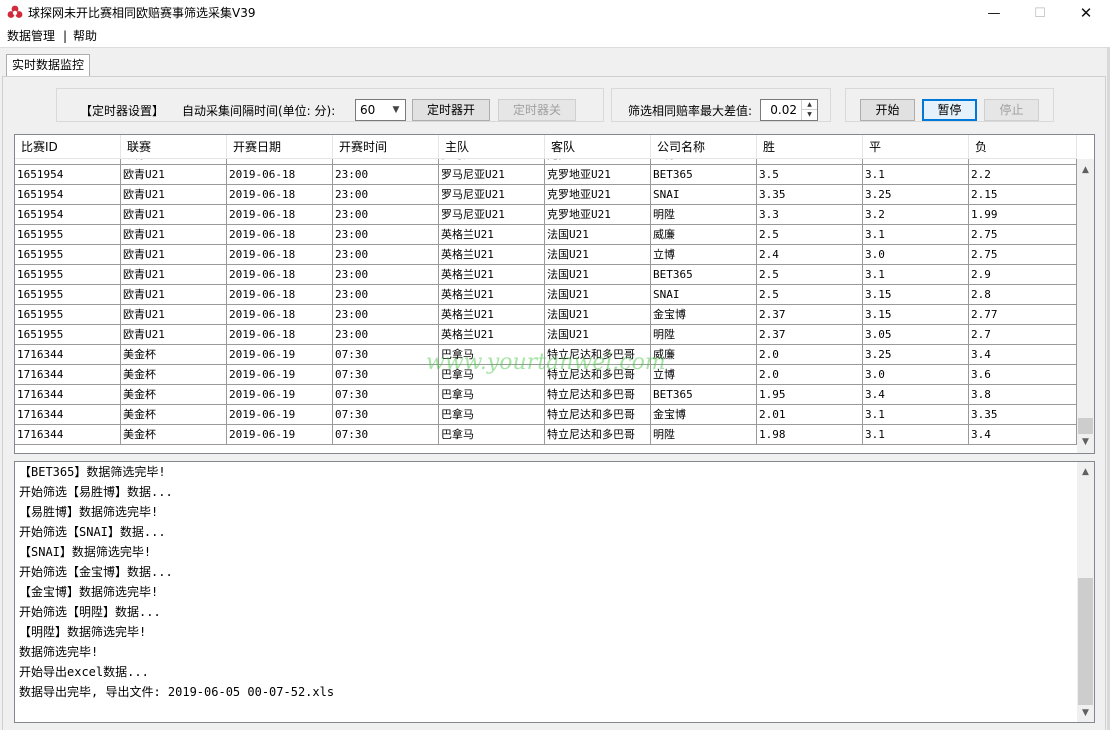 Image resolution: width=1110 pixels, height=730 pixels. Describe the element at coordinates (174, 234) in the screenshot. I see `table-cell: 欧青U21` at that location.